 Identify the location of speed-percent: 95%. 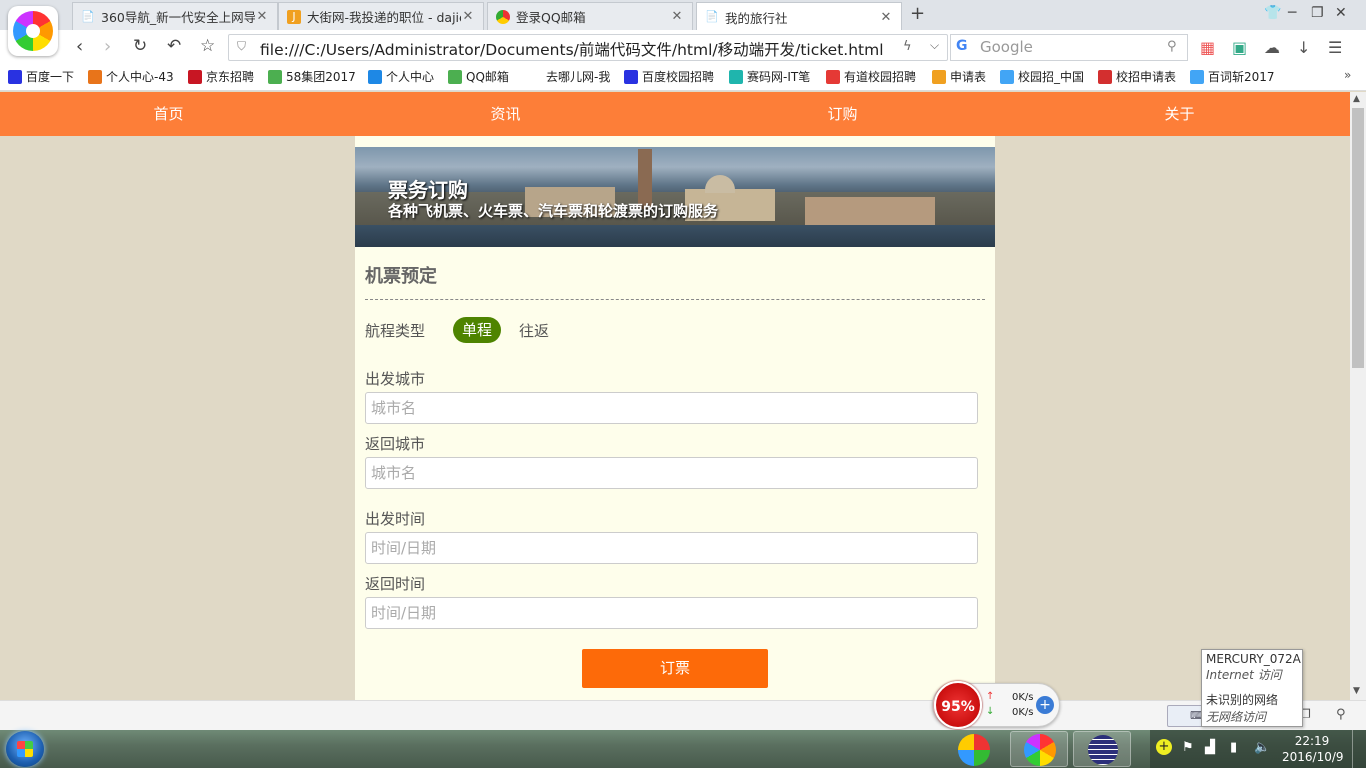
(958, 705).